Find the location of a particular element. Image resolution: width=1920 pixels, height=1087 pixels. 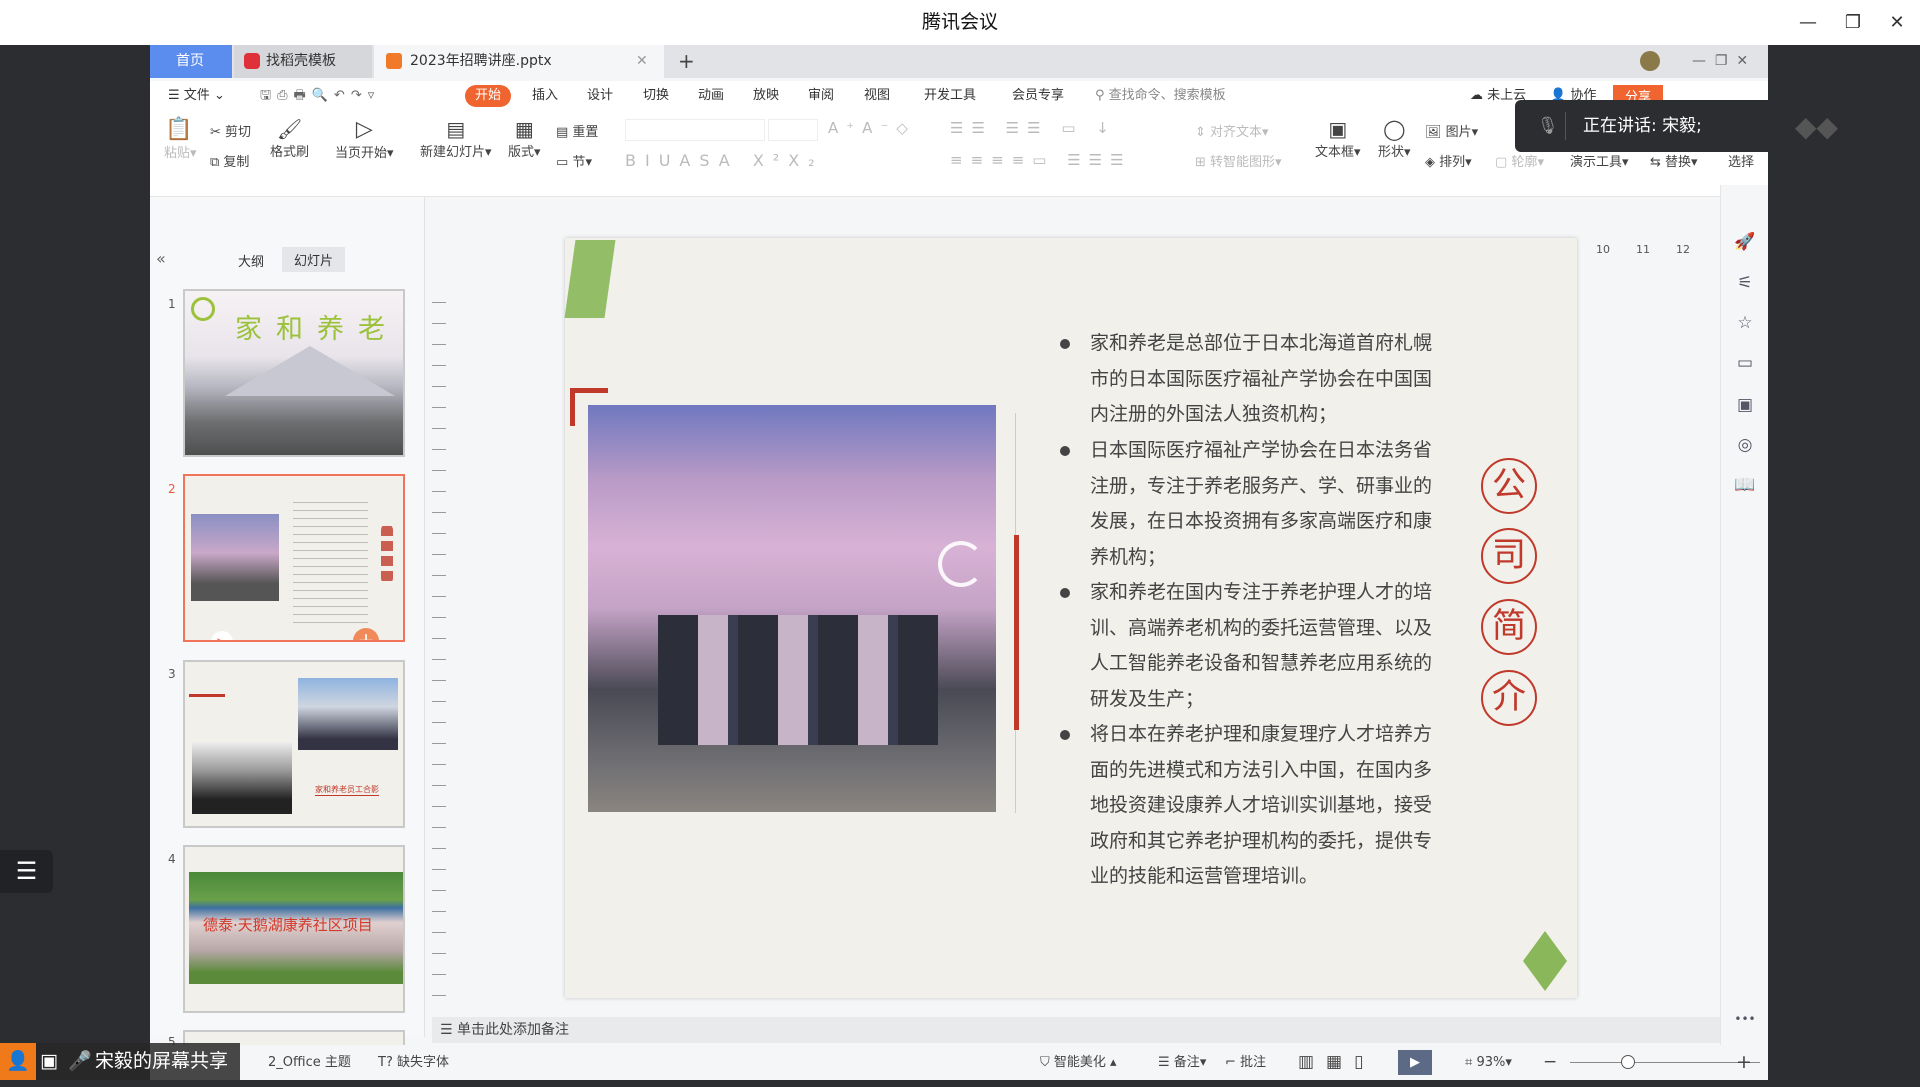

pin-icon: ☆ is located at coordinates (1745, 325).